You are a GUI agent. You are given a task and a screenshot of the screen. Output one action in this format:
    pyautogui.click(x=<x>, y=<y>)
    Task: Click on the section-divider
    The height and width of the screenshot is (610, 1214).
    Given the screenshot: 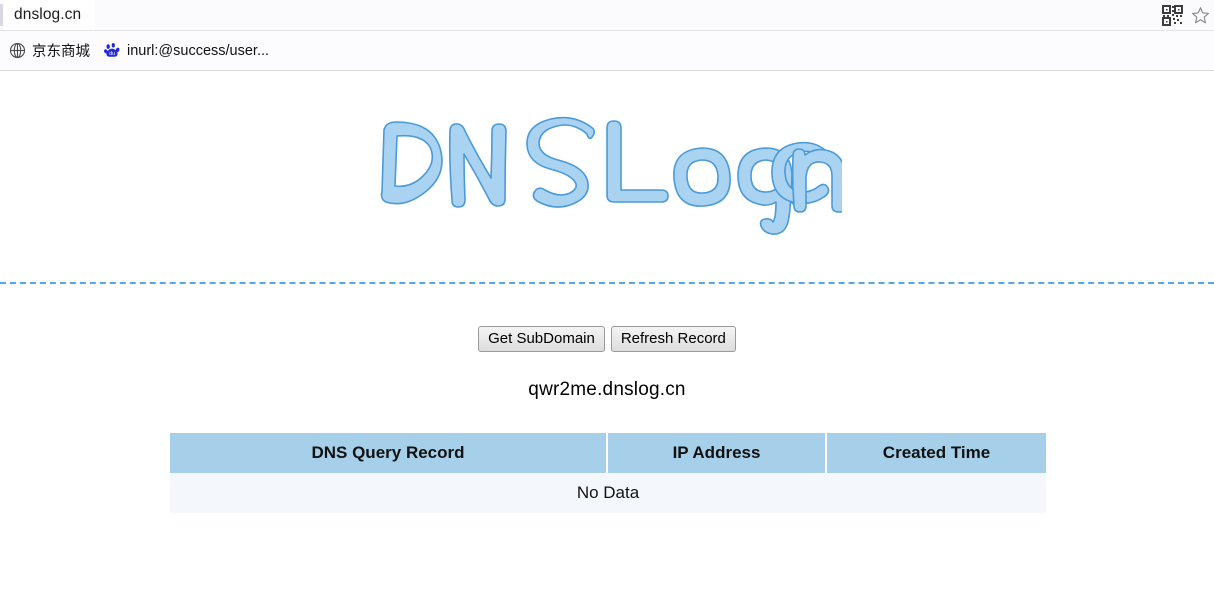 What is the action you would take?
    pyautogui.click(x=607, y=283)
    